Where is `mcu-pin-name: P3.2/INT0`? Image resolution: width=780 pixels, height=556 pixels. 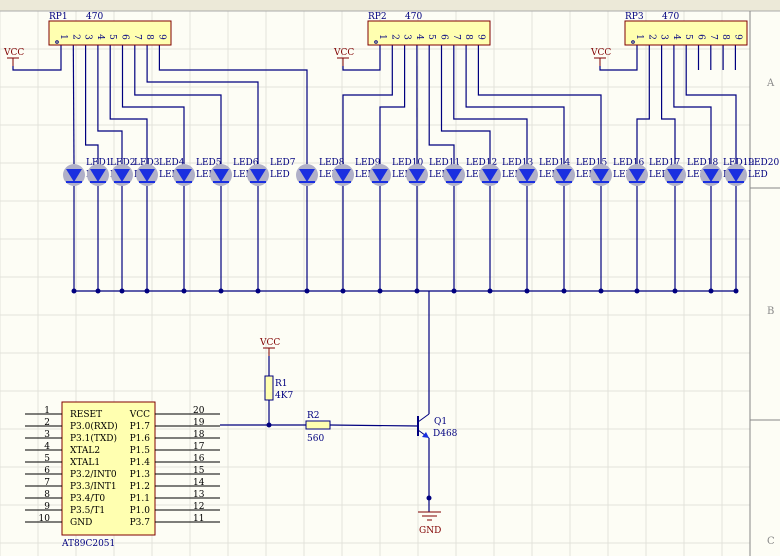 mcu-pin-name: P3.2/INT0 is located at coordinates (93, 475).